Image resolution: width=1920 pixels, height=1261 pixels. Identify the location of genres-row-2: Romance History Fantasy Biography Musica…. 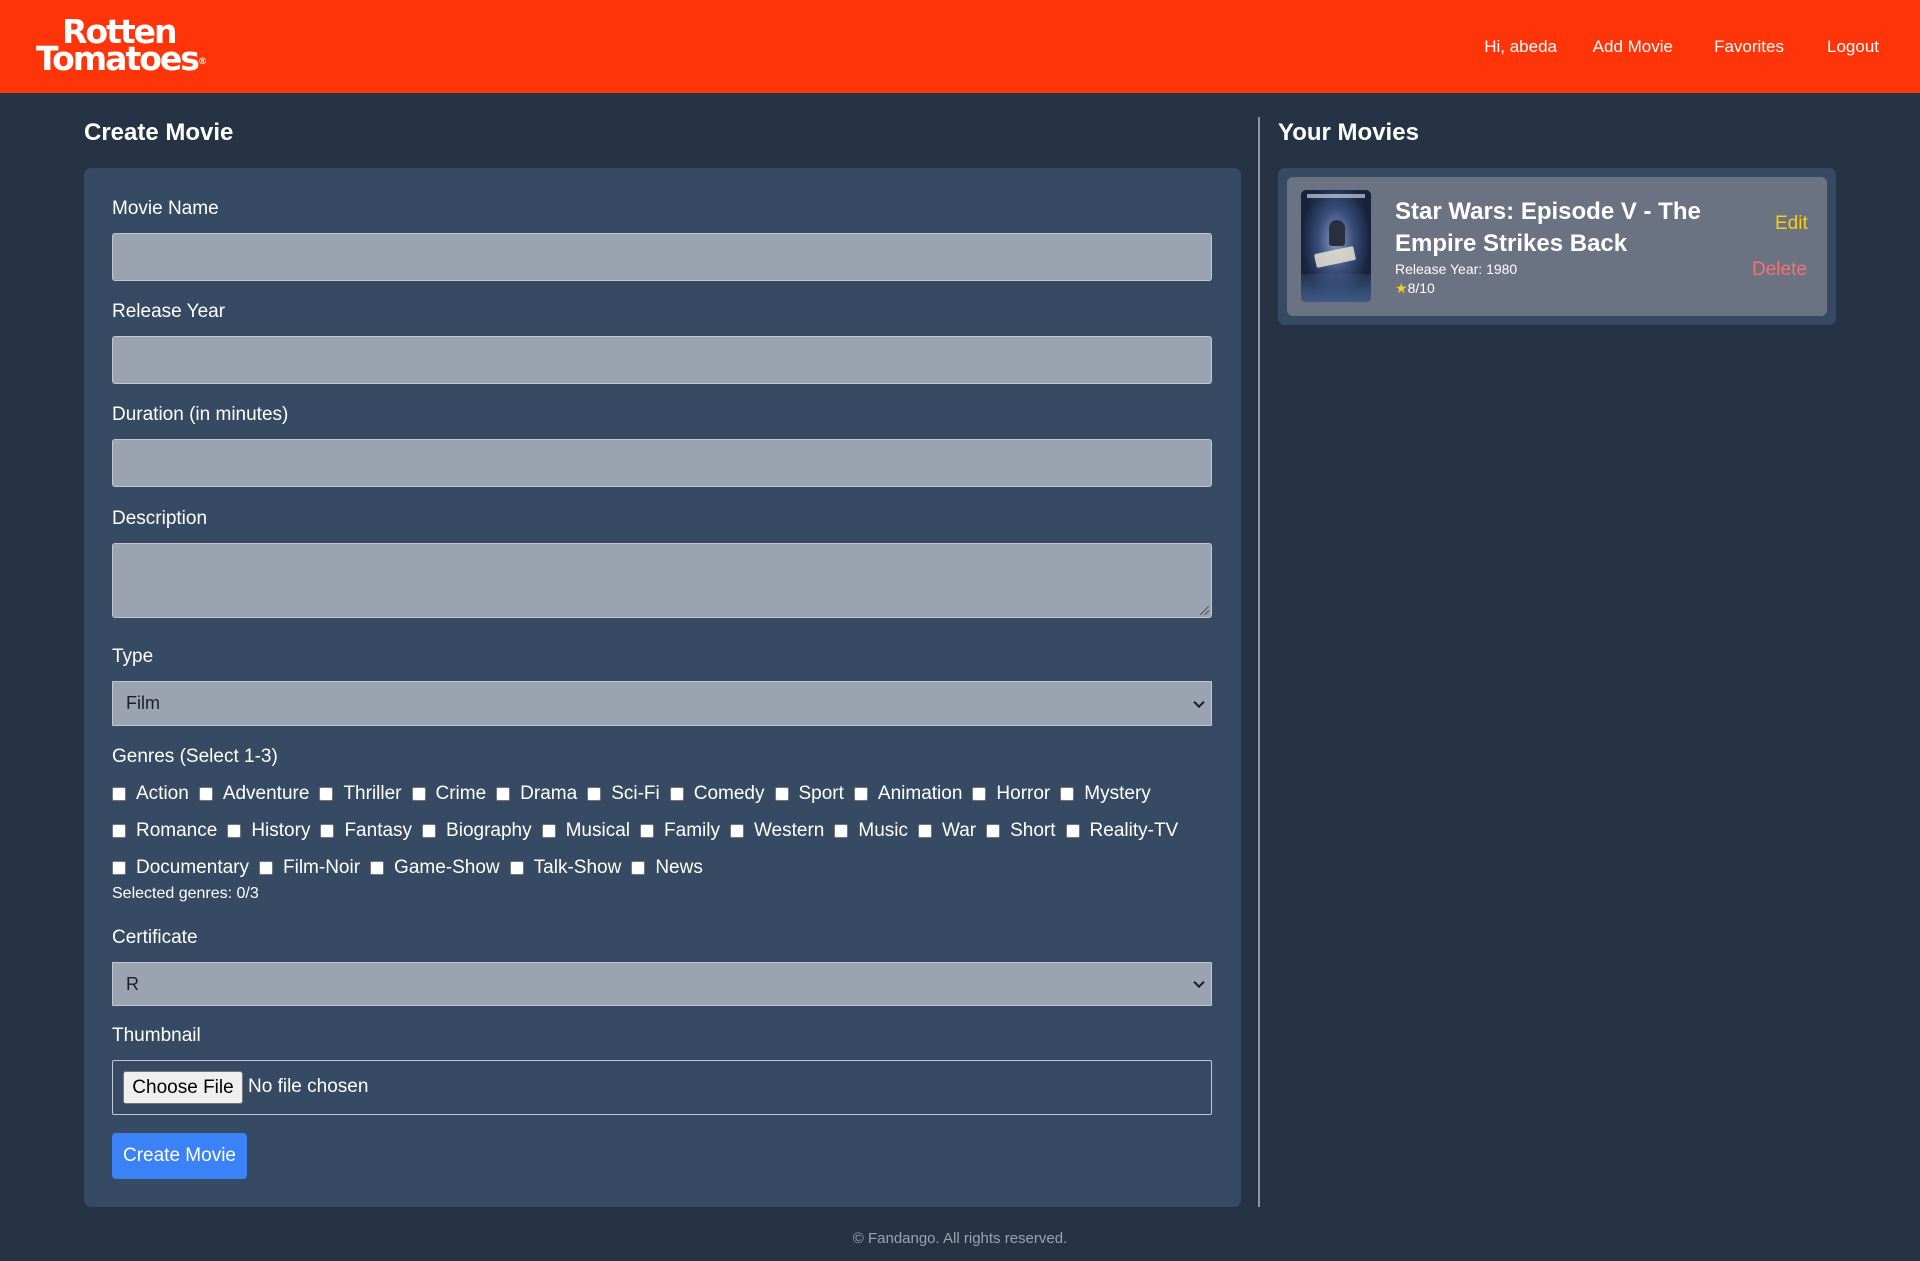
(650, 831).